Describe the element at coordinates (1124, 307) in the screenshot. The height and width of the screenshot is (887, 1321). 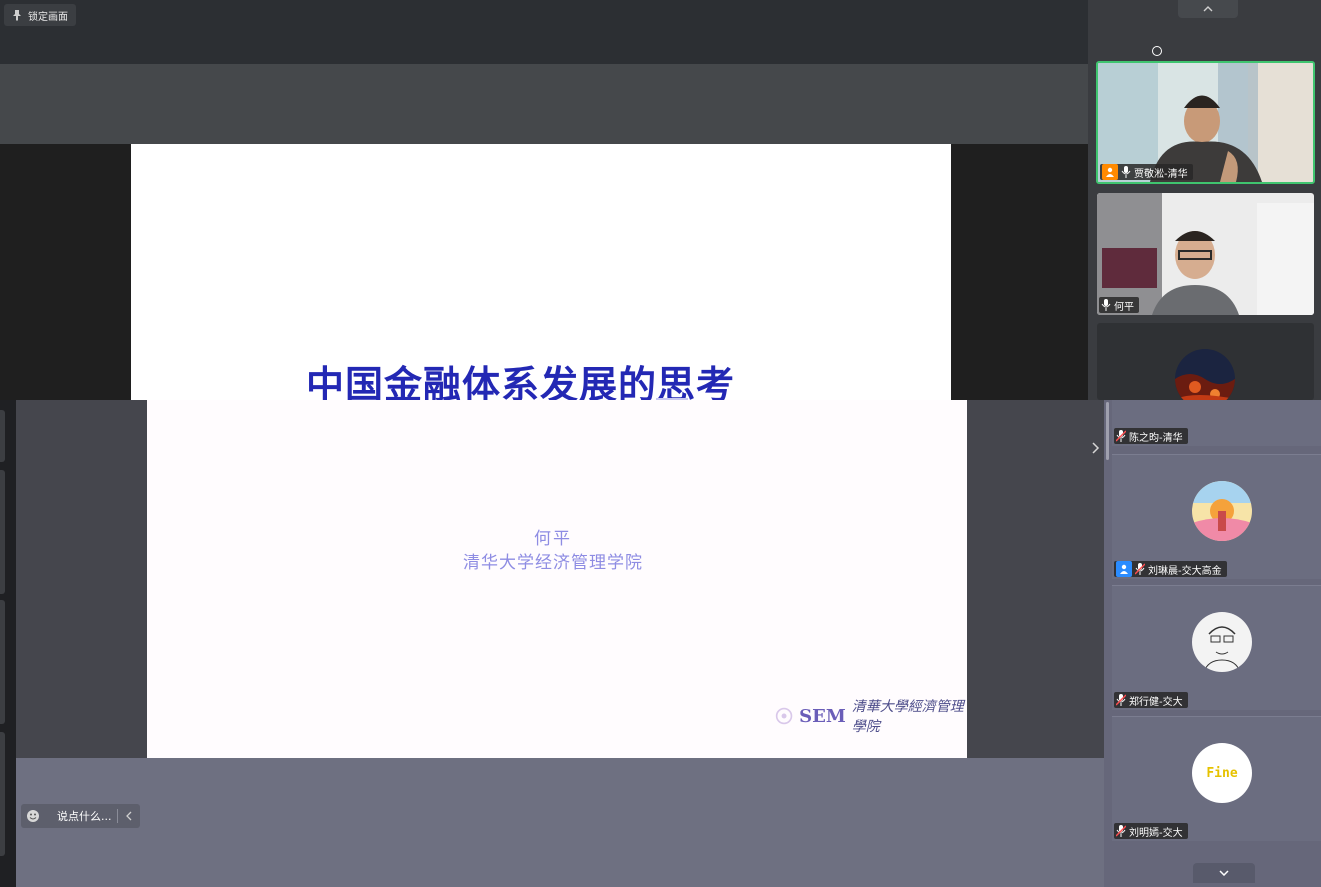
I see `participant-name: 何平` at that location.